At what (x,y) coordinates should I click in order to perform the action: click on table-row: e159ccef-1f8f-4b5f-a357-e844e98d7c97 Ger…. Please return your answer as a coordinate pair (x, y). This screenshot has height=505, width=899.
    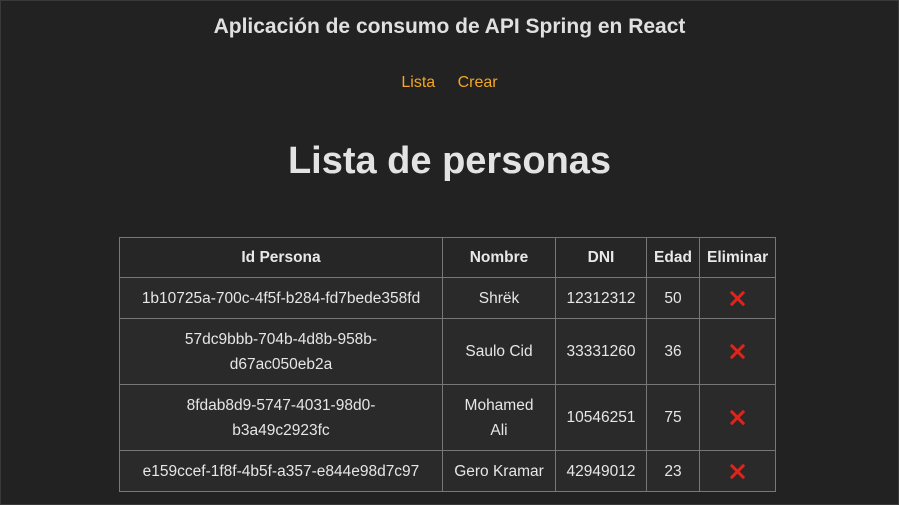
    Looking at the image, I should click on (448, 471).